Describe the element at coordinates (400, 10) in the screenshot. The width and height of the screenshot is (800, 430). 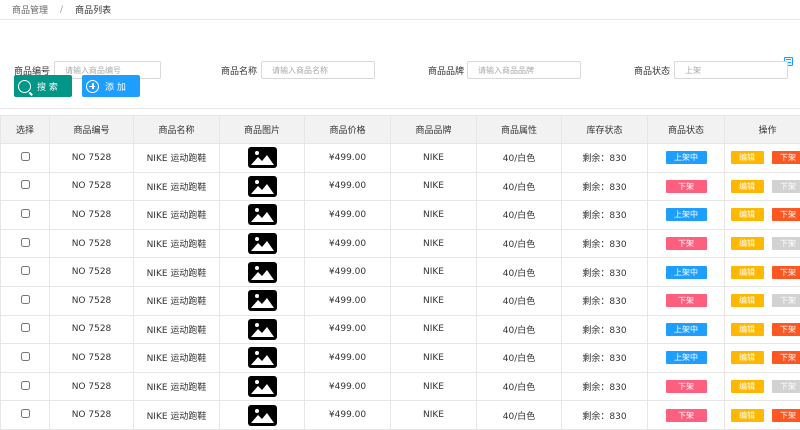
I see `breadcrumb: 商品管理 / 商品列表` at that location.